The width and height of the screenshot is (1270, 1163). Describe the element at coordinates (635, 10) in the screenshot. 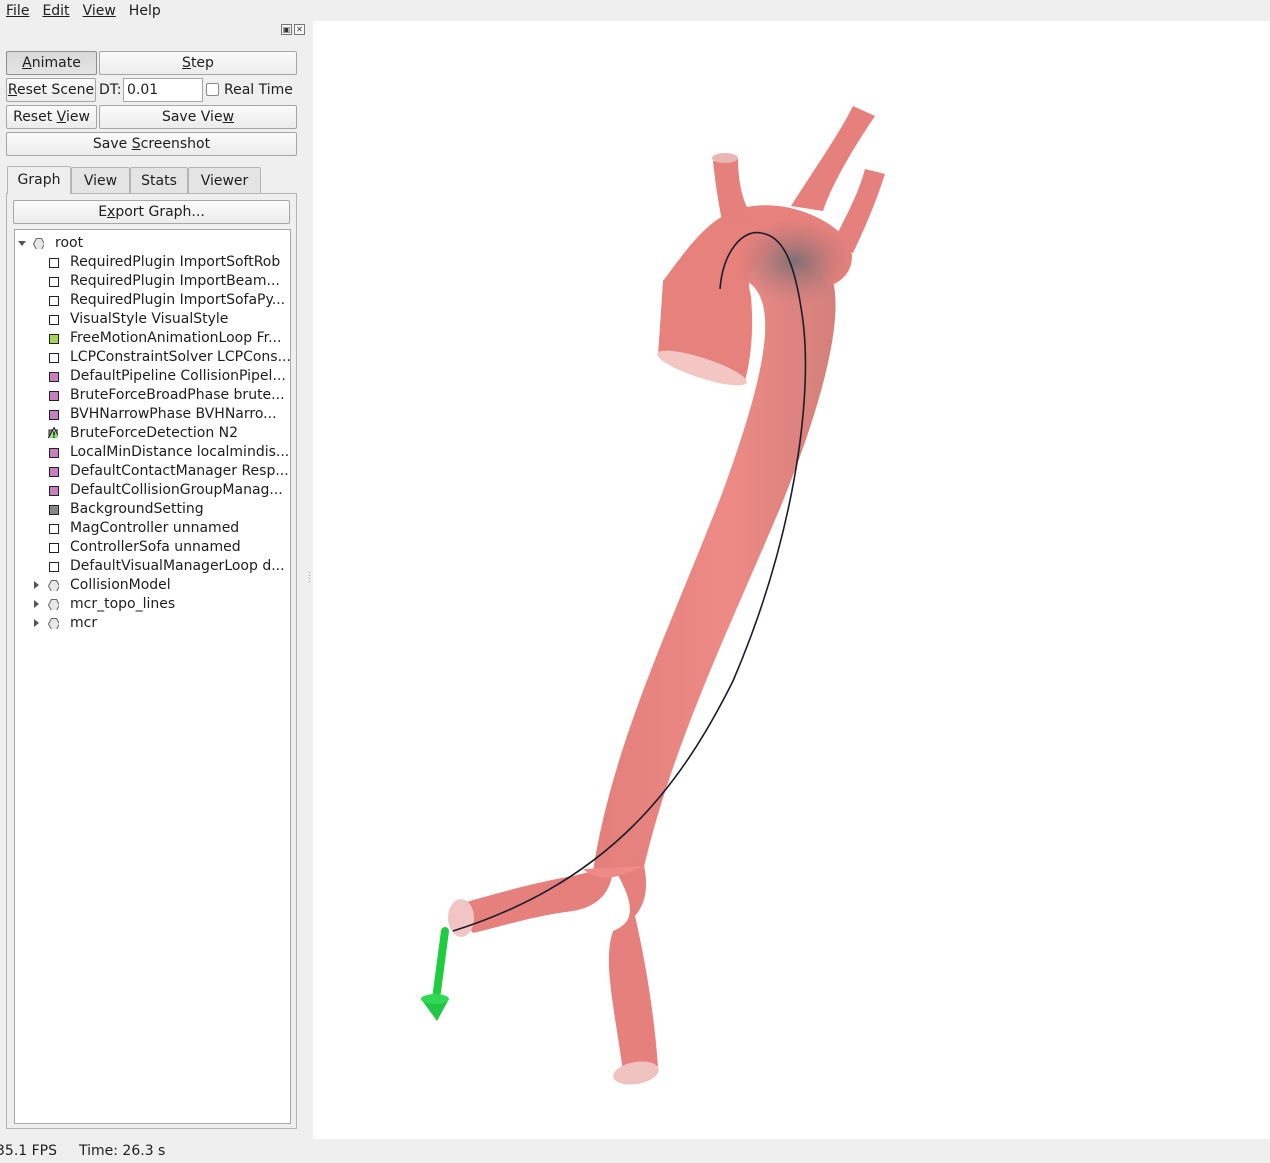

I see `menu-bar: File Edit View Help` at that location.